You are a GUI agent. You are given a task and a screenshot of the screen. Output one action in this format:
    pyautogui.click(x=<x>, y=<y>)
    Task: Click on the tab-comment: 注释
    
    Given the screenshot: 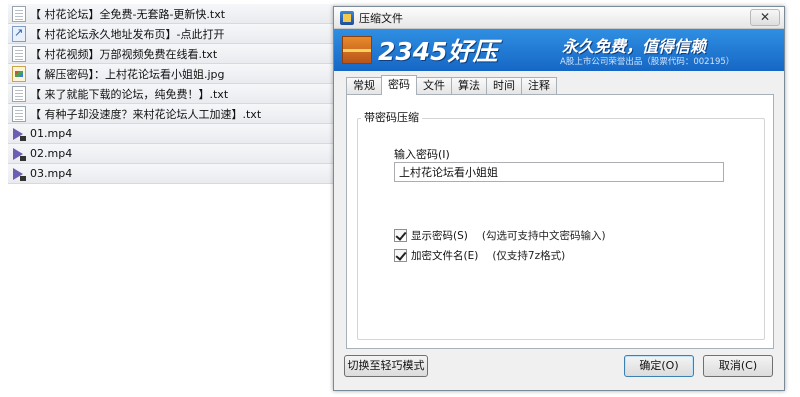 What is the action you would take?
    pyautogui.click(x=539, y=86)
    